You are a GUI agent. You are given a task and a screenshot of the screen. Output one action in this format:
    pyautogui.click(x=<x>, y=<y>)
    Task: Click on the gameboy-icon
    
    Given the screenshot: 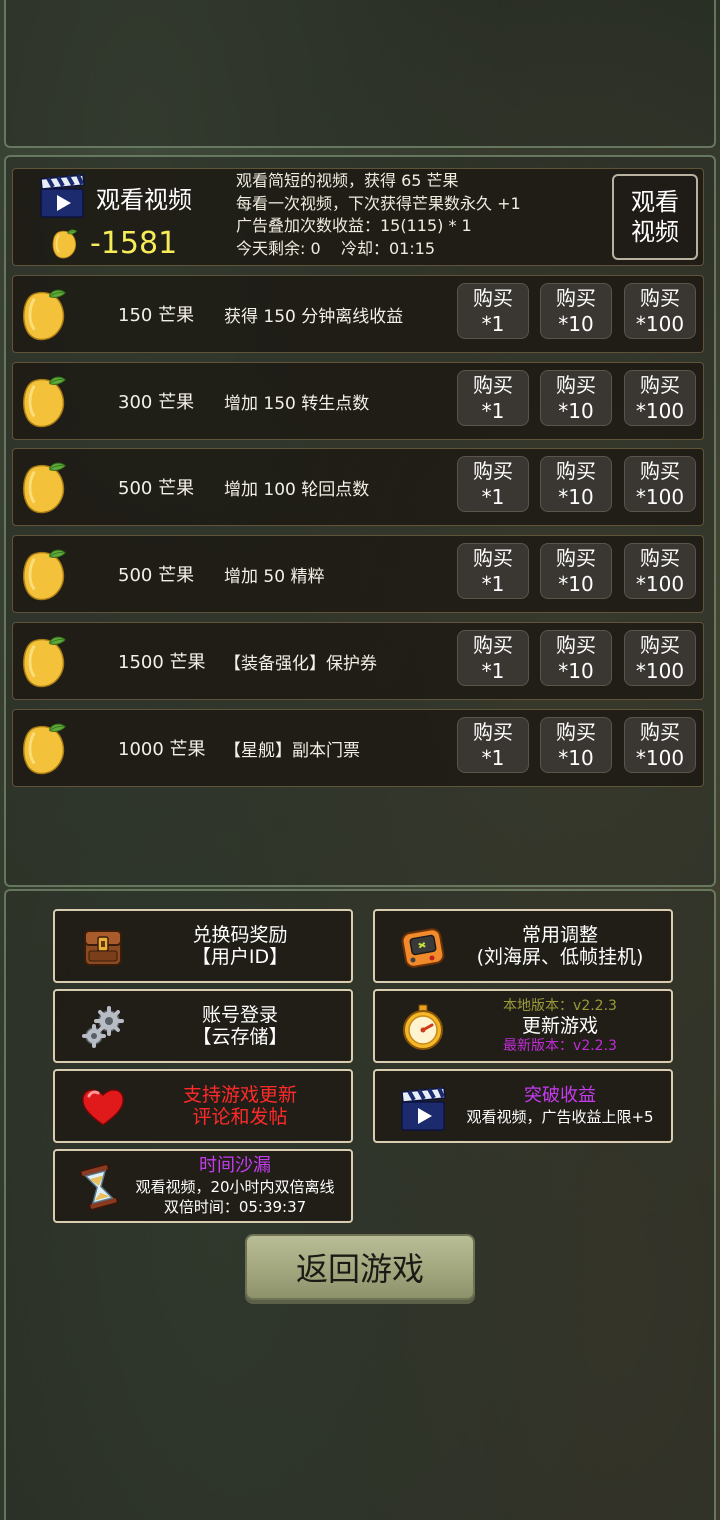 What is the action you would take?
    pyautogui.click(x=423, y=948)
    